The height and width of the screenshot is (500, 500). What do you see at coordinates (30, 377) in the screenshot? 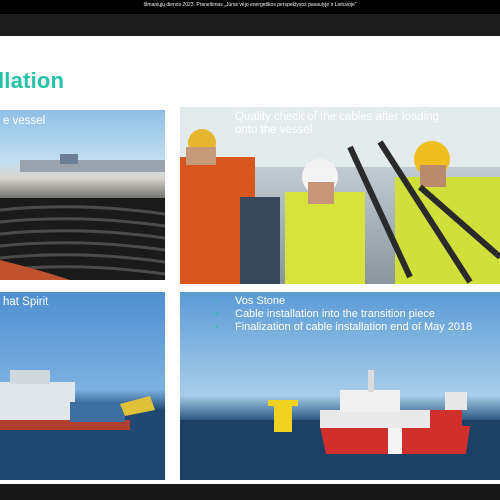
I see `barge-bridge` at bounding box center [30, 377].